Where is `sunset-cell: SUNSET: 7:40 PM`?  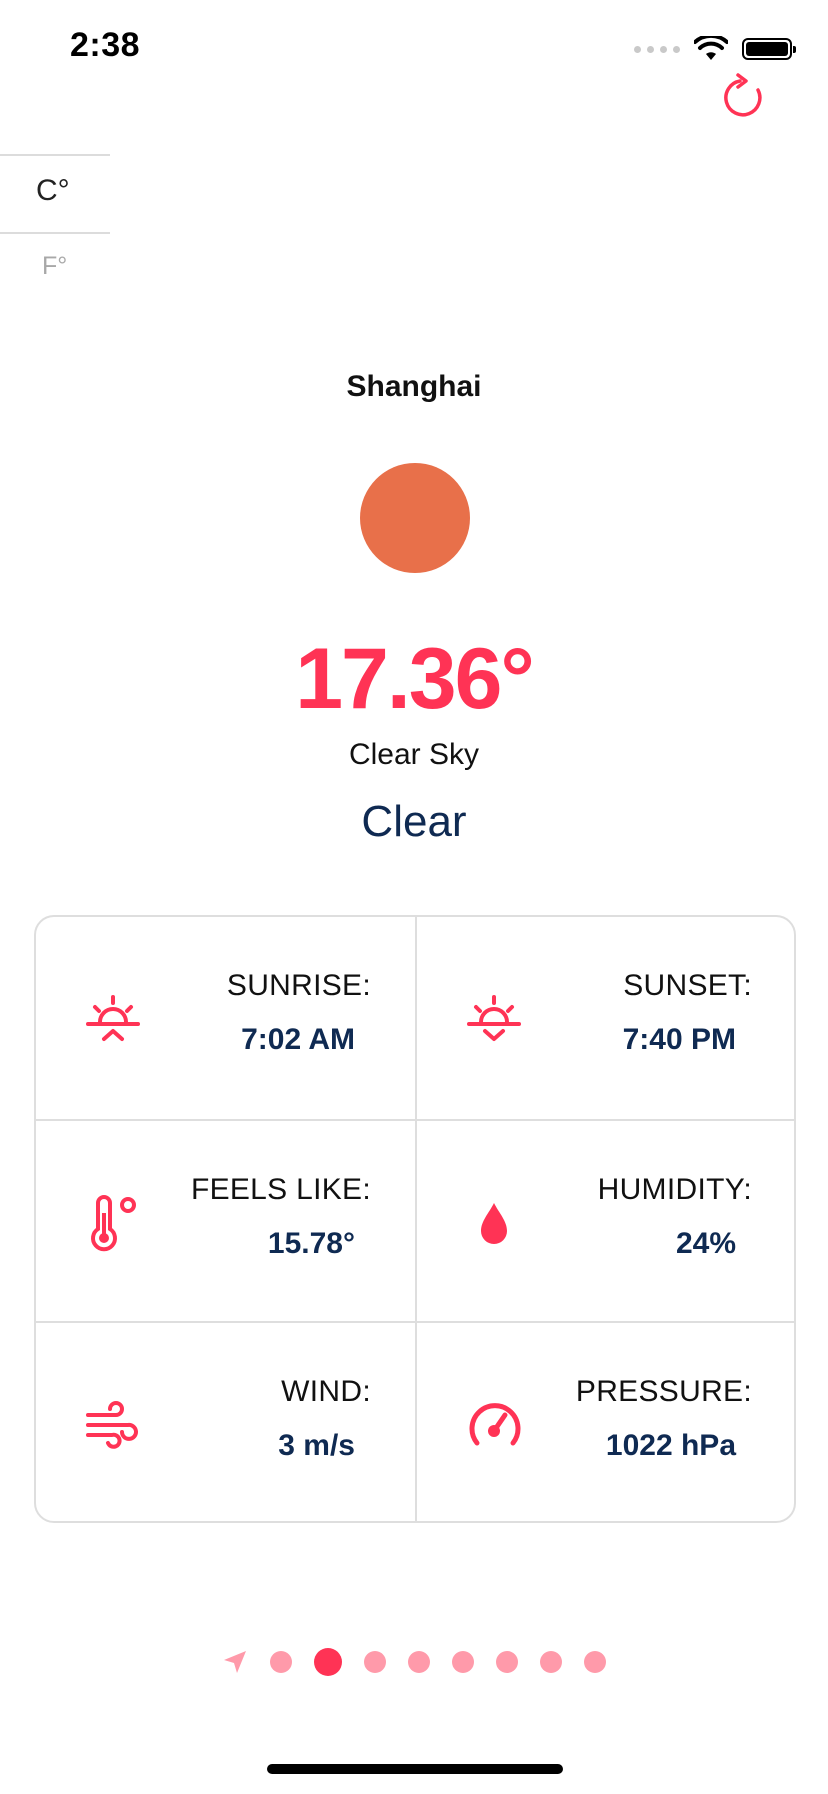 sunset-cell: SUNSET: 7:40 PM is located at coordinates (605, 1018).